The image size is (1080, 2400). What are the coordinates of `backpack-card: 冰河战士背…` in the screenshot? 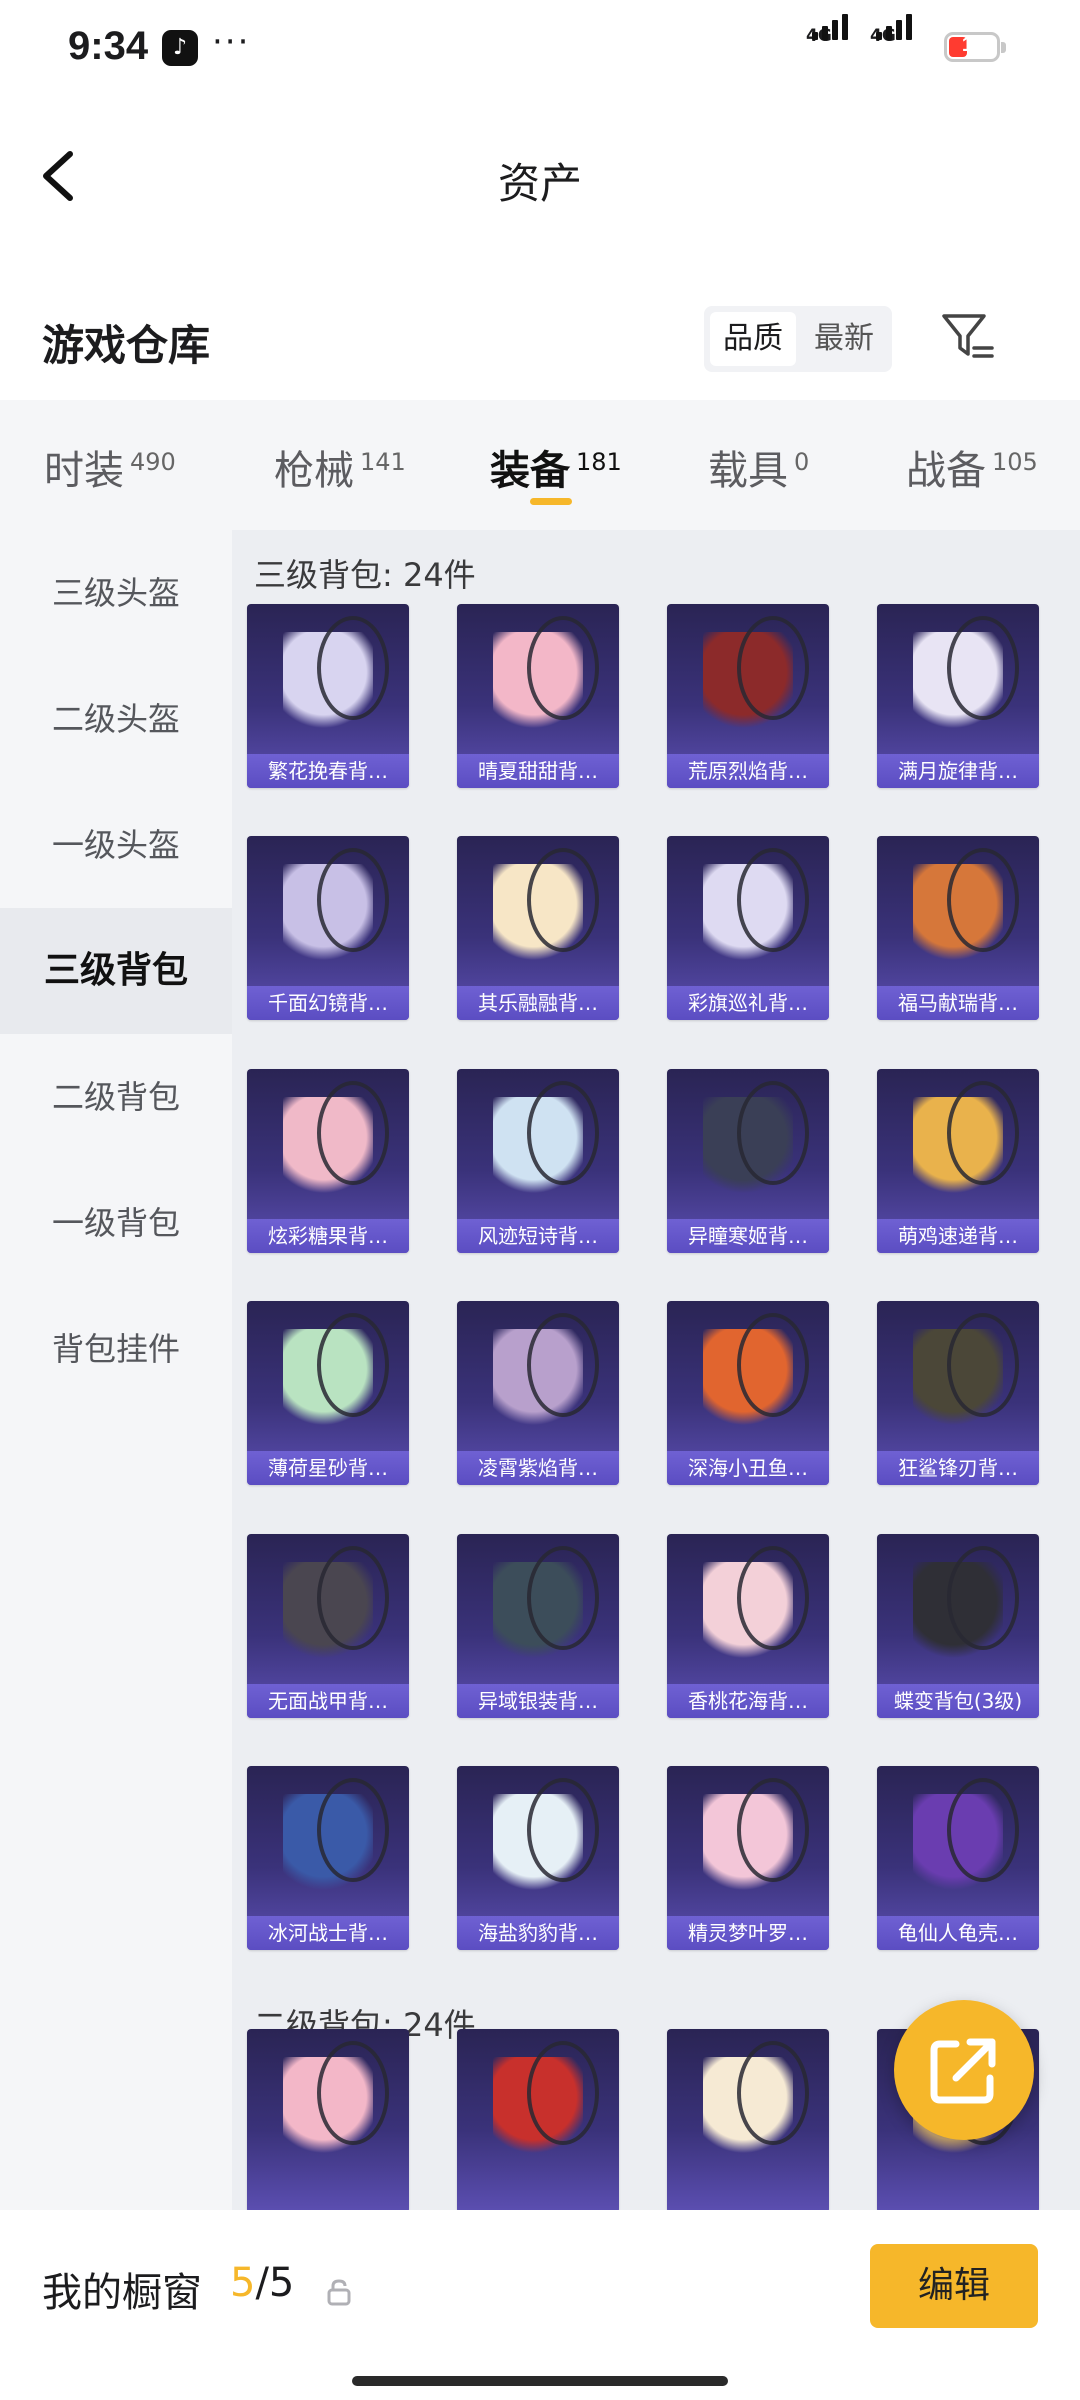 It's located at (328, 1858).